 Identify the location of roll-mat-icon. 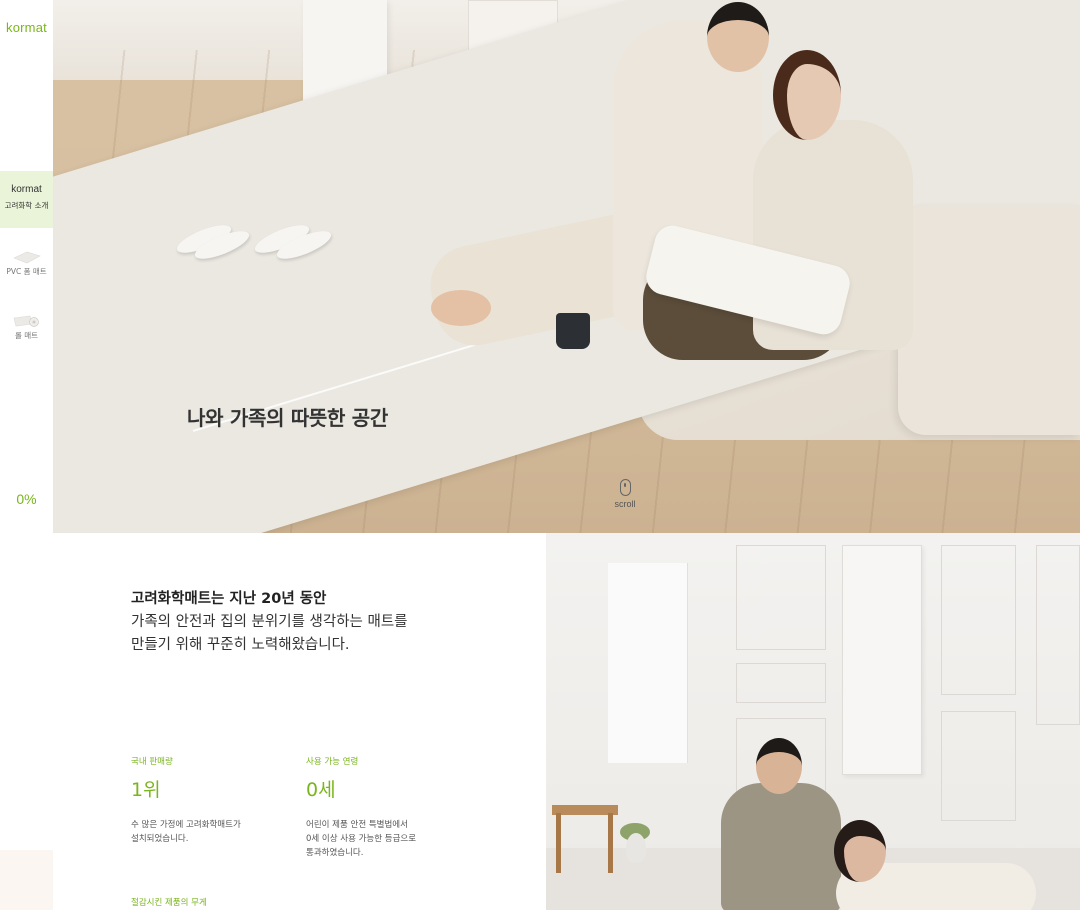
(26, 321).